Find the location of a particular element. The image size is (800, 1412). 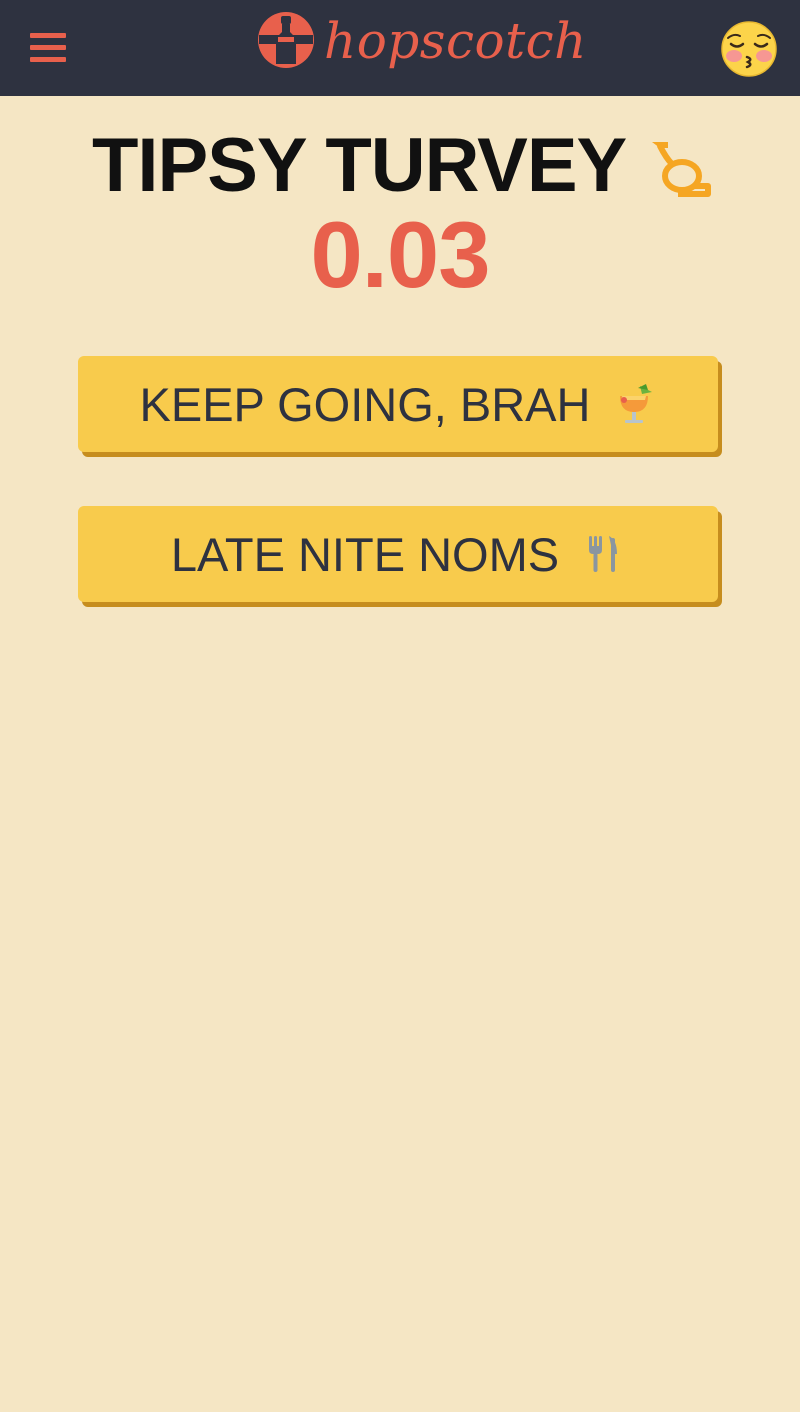

keep-going-button: KEEP GOING, BRAH is located at coordinates (398, 404).